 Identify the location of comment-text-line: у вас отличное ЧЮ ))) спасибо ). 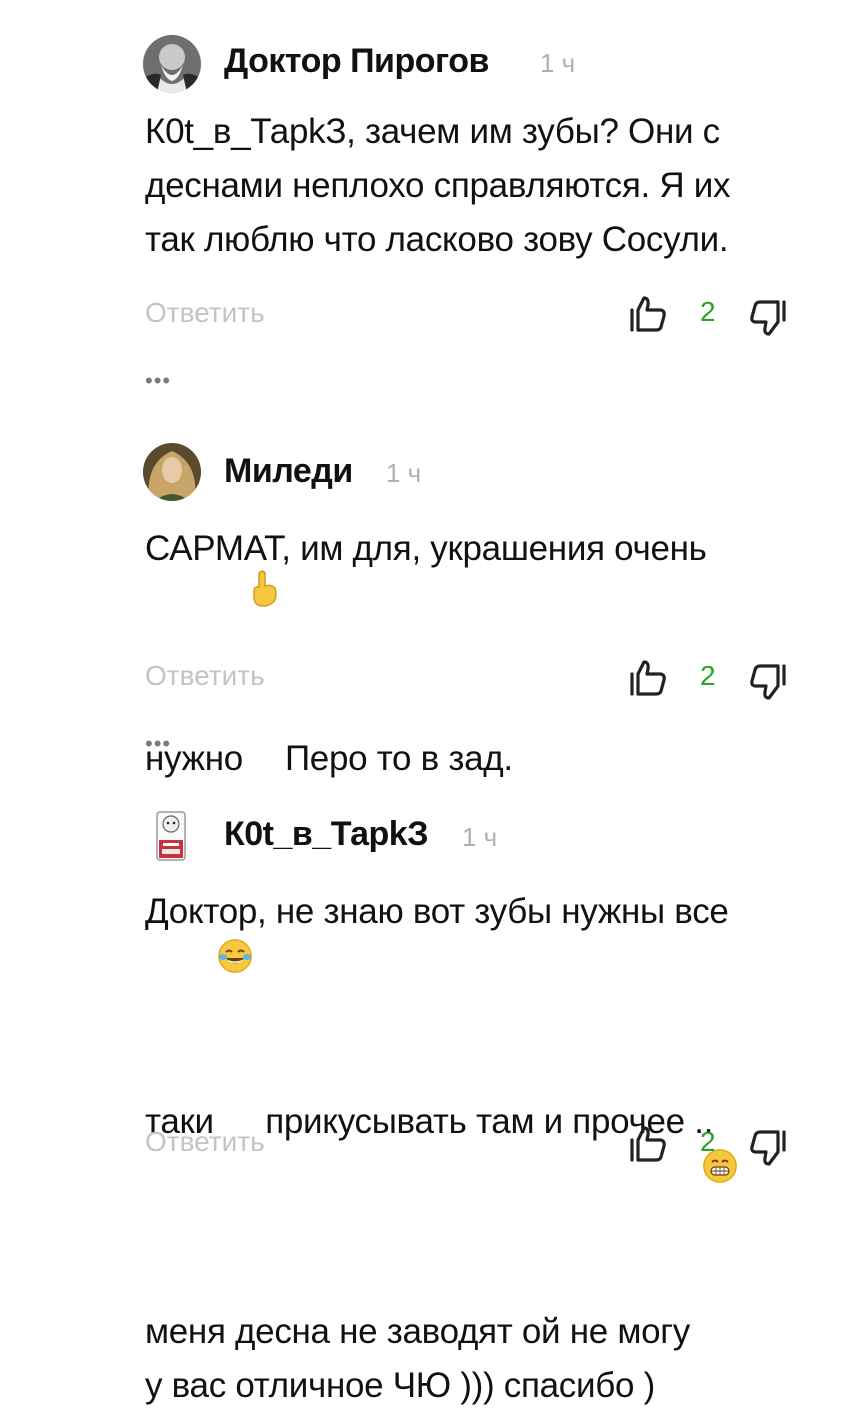
(400, 1385).